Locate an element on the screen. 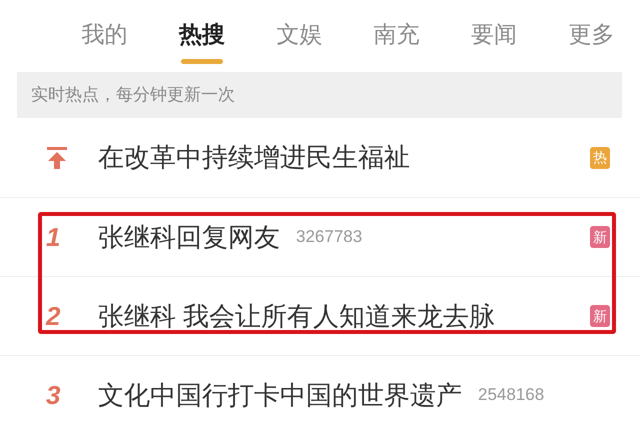  view-count: 2548168 is located at coordinates (511, 395).